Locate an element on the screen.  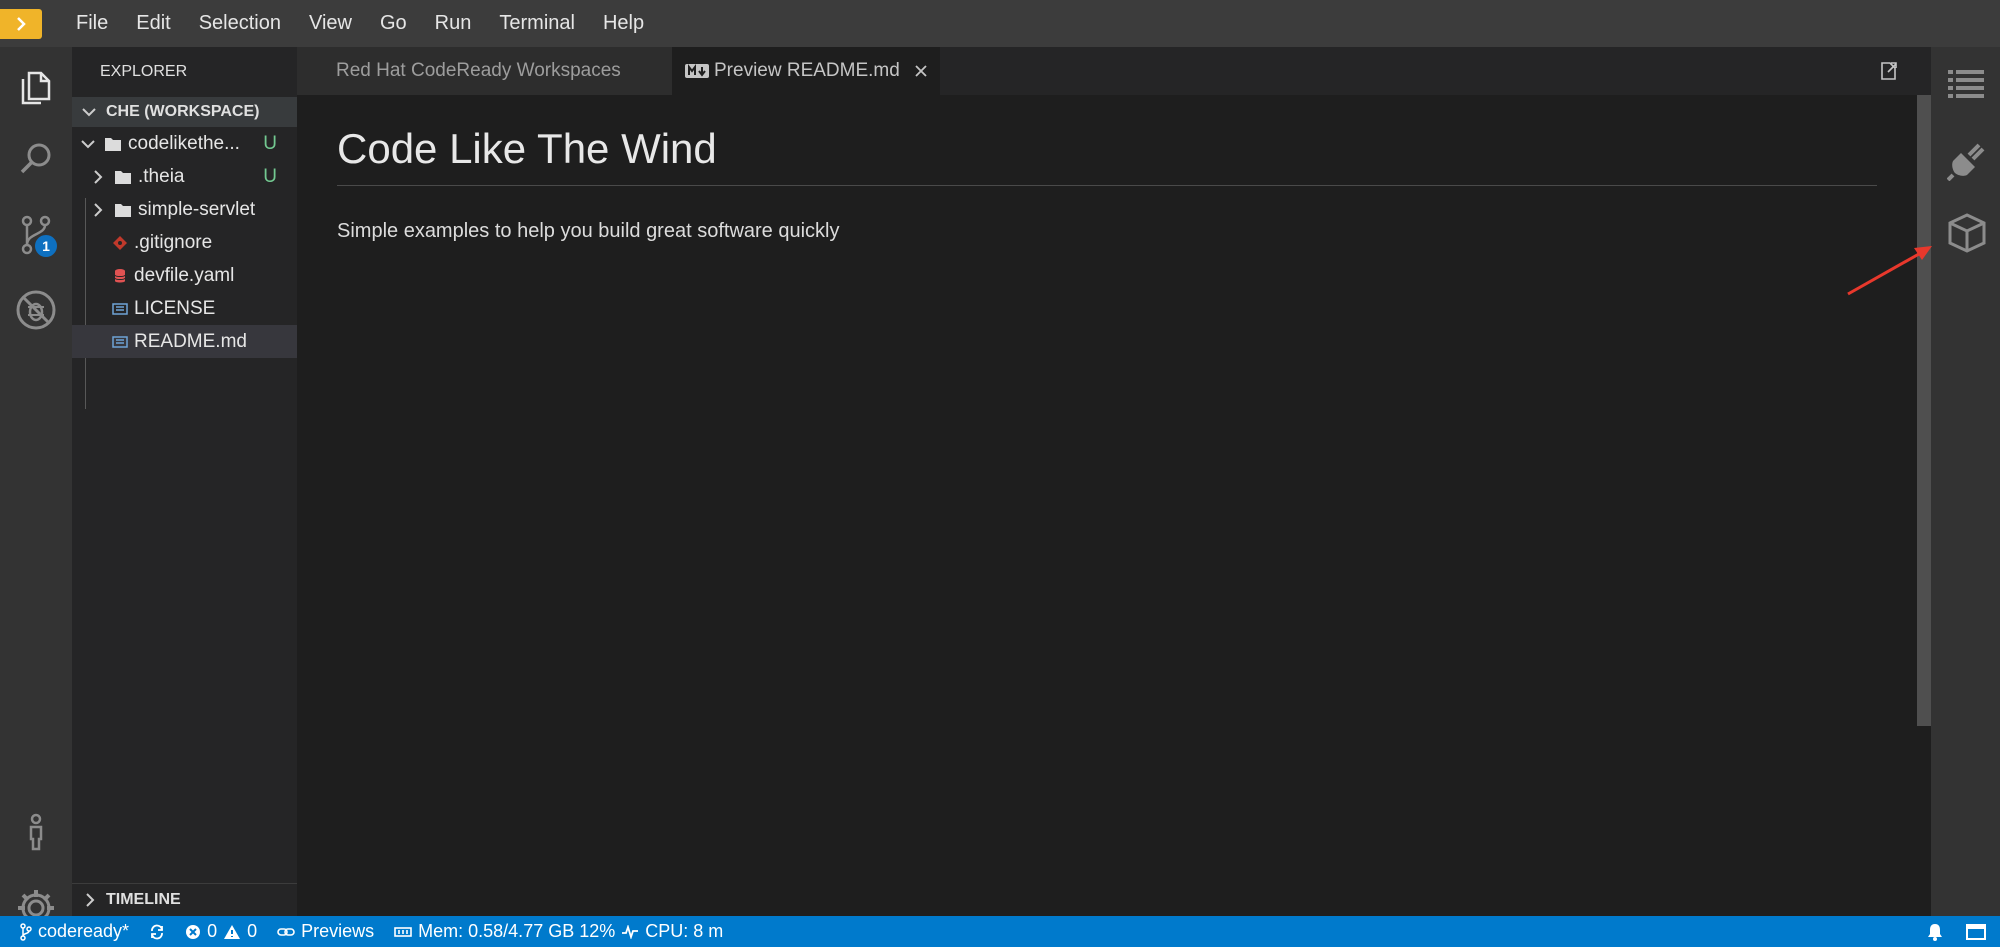
plugins-icon is located at coordinates (1968, 160).